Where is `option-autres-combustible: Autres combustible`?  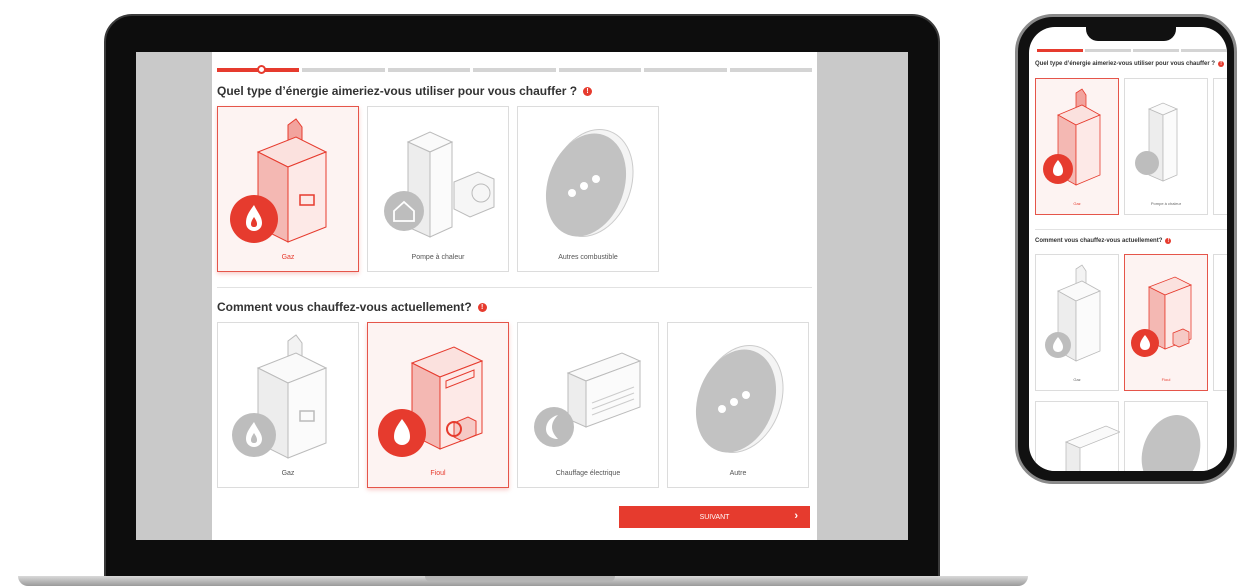
option-autres-combustible: Autres combustible is located at coordinates (588, 189).